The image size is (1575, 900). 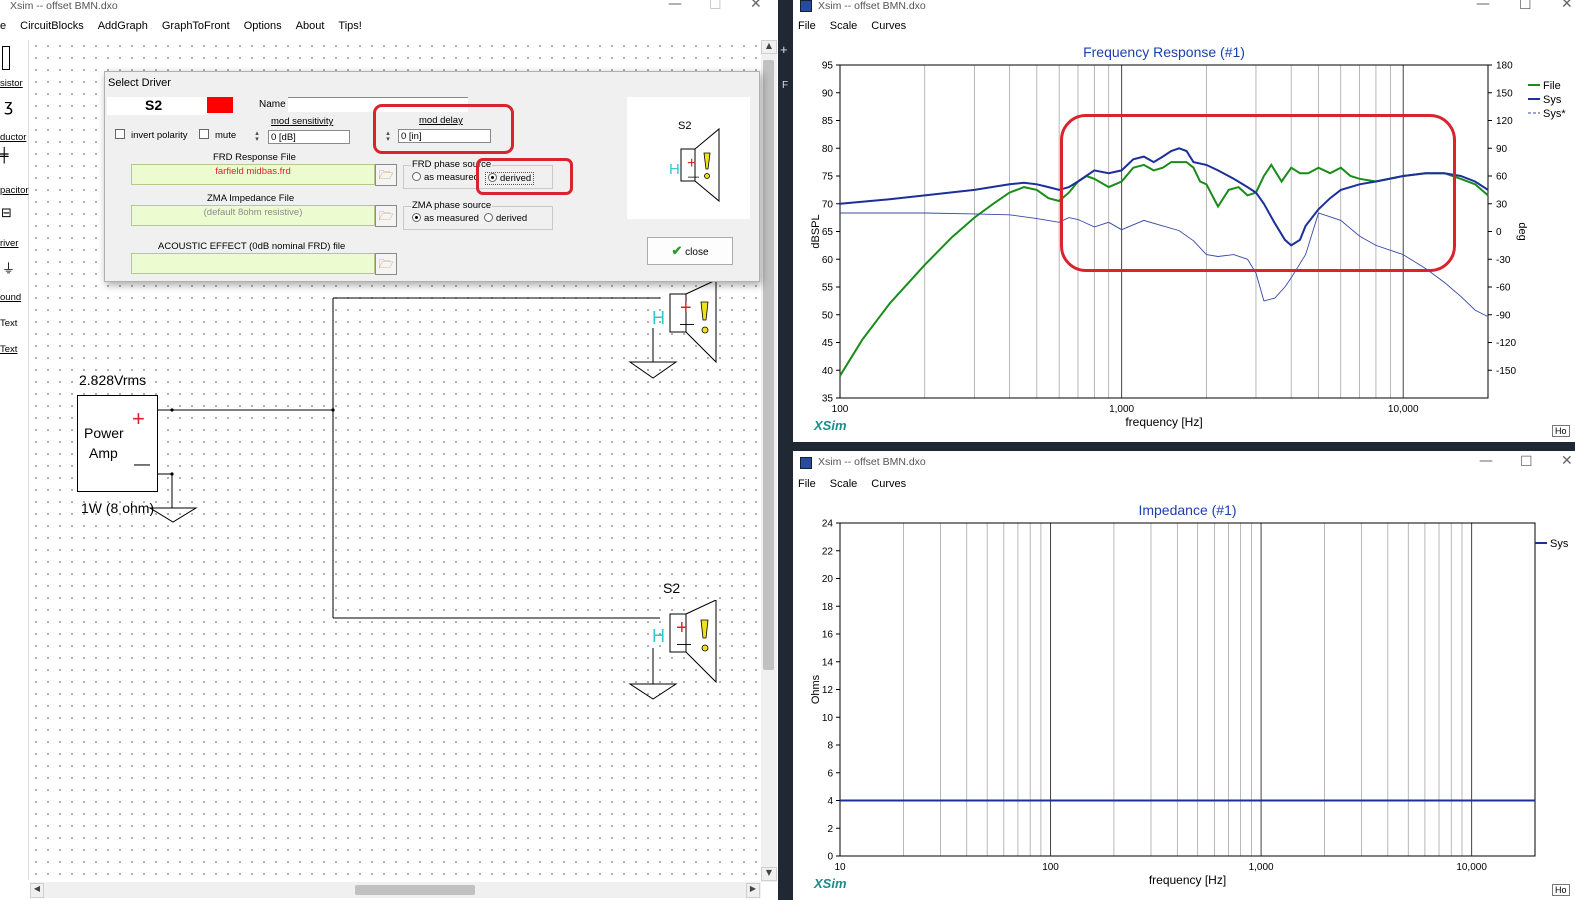 What do you see at coordinates (828, 232) in the screenshot?
I see `y-tick-label: 65` at bounding box center [828, 232].